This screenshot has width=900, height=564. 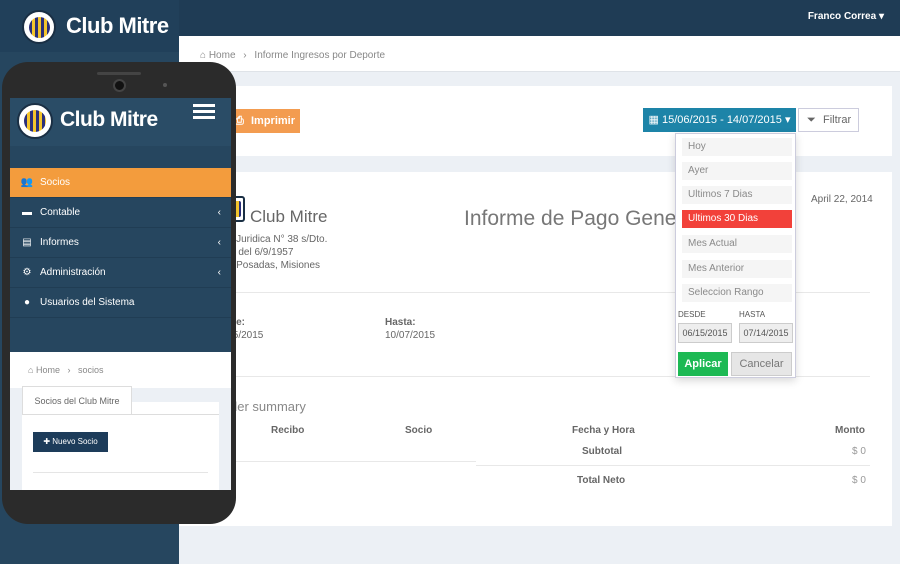 What do you see at coordinates (603, 430) in the screenshot?
I see `col-fecha: Fecha y Hora` at bounding box center [603, 430].